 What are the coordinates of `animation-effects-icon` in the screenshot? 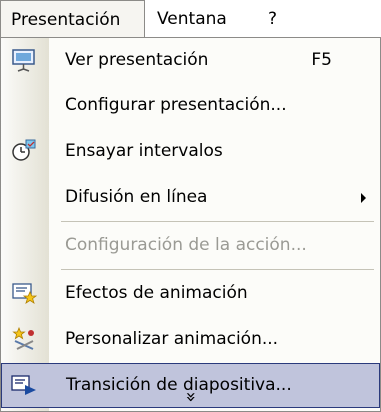 It's located at (24, 293).